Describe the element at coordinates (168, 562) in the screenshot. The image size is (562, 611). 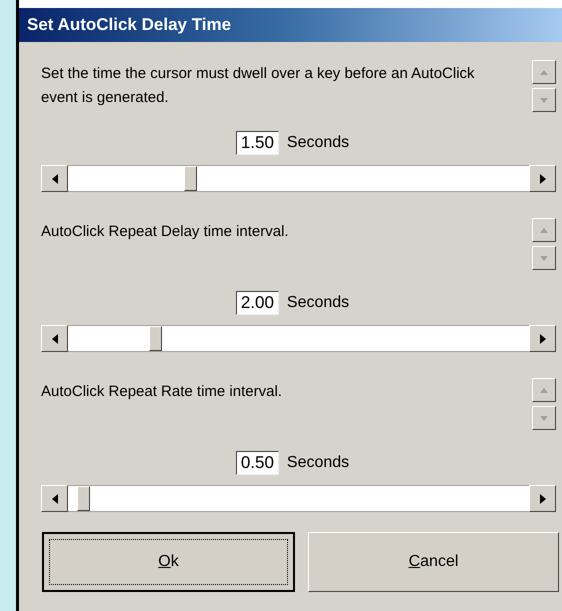
I see `ok-button: Ok` at that location.